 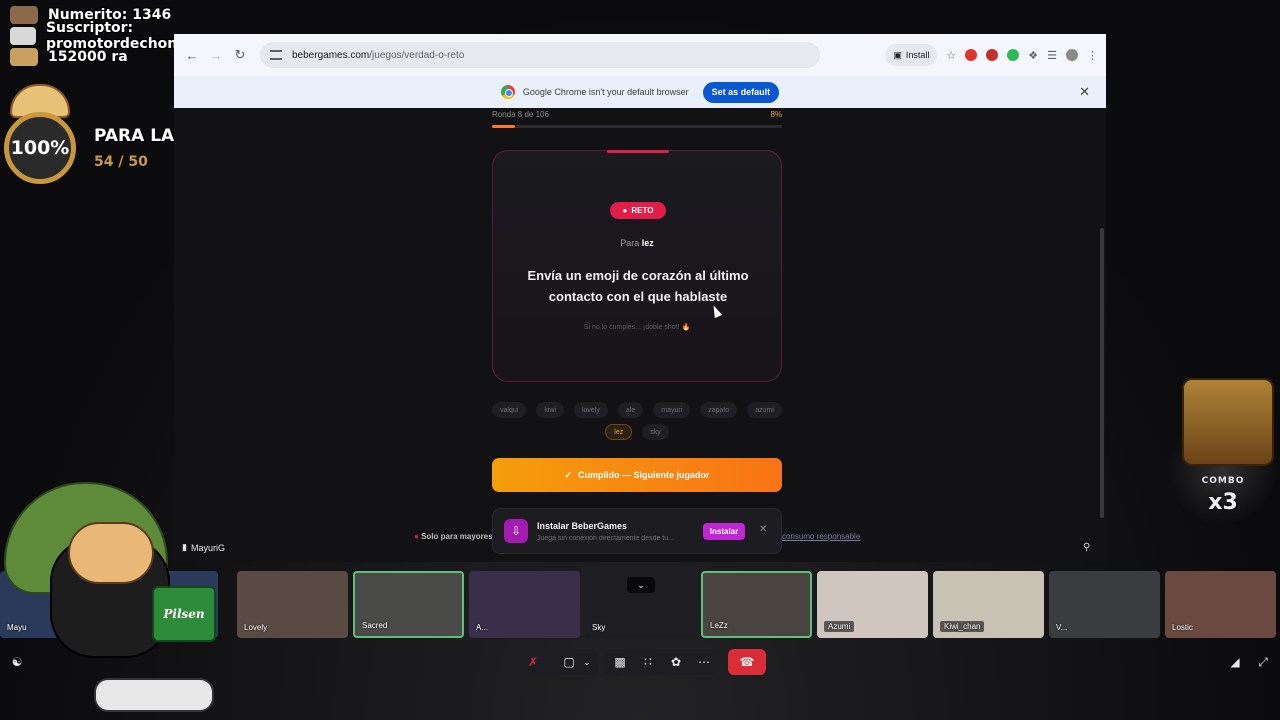 What do you see at coordinates (216, 55) in the screenshot?
I see `forward-icon: →` at bounding box center [216, 55].